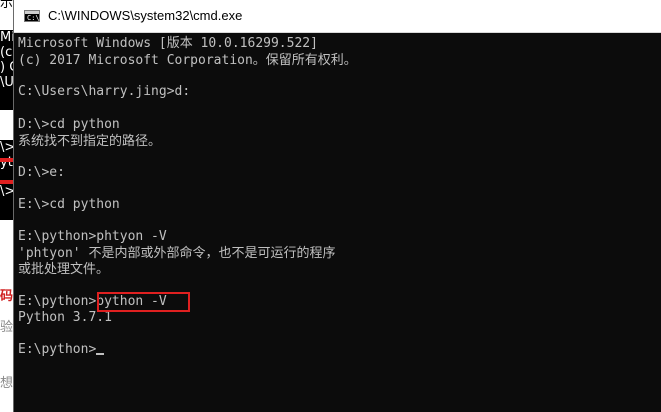 The image size is (661, 412). Describe the element at coordinates (100, 354) in the screenshot. I see `text-cursor` at that location.